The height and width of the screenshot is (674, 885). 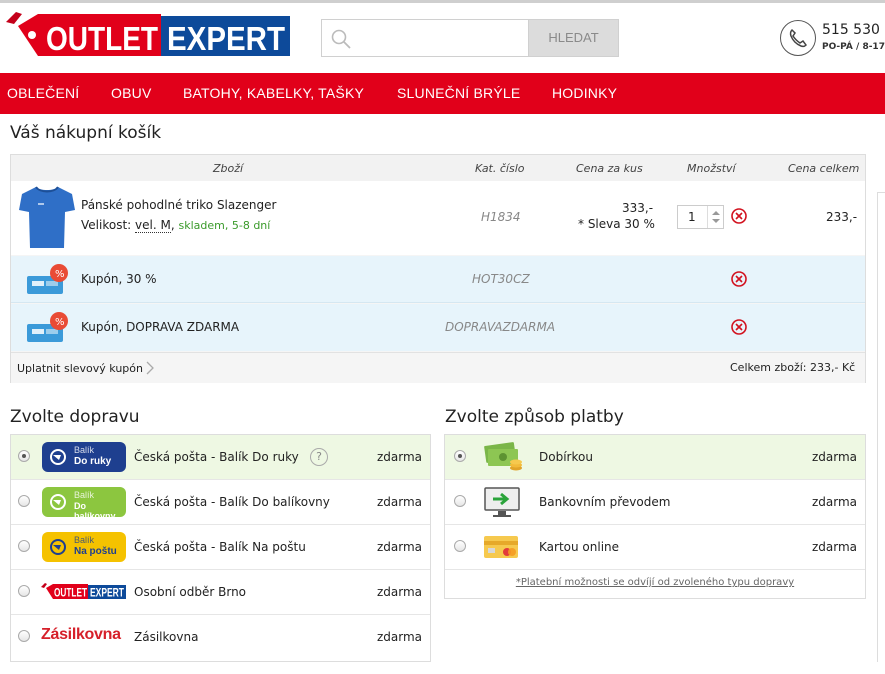 What do you see at coordinates (715, 217) in the screenshot?
I see `quantity-arrows` at bounding box center [715, 217].